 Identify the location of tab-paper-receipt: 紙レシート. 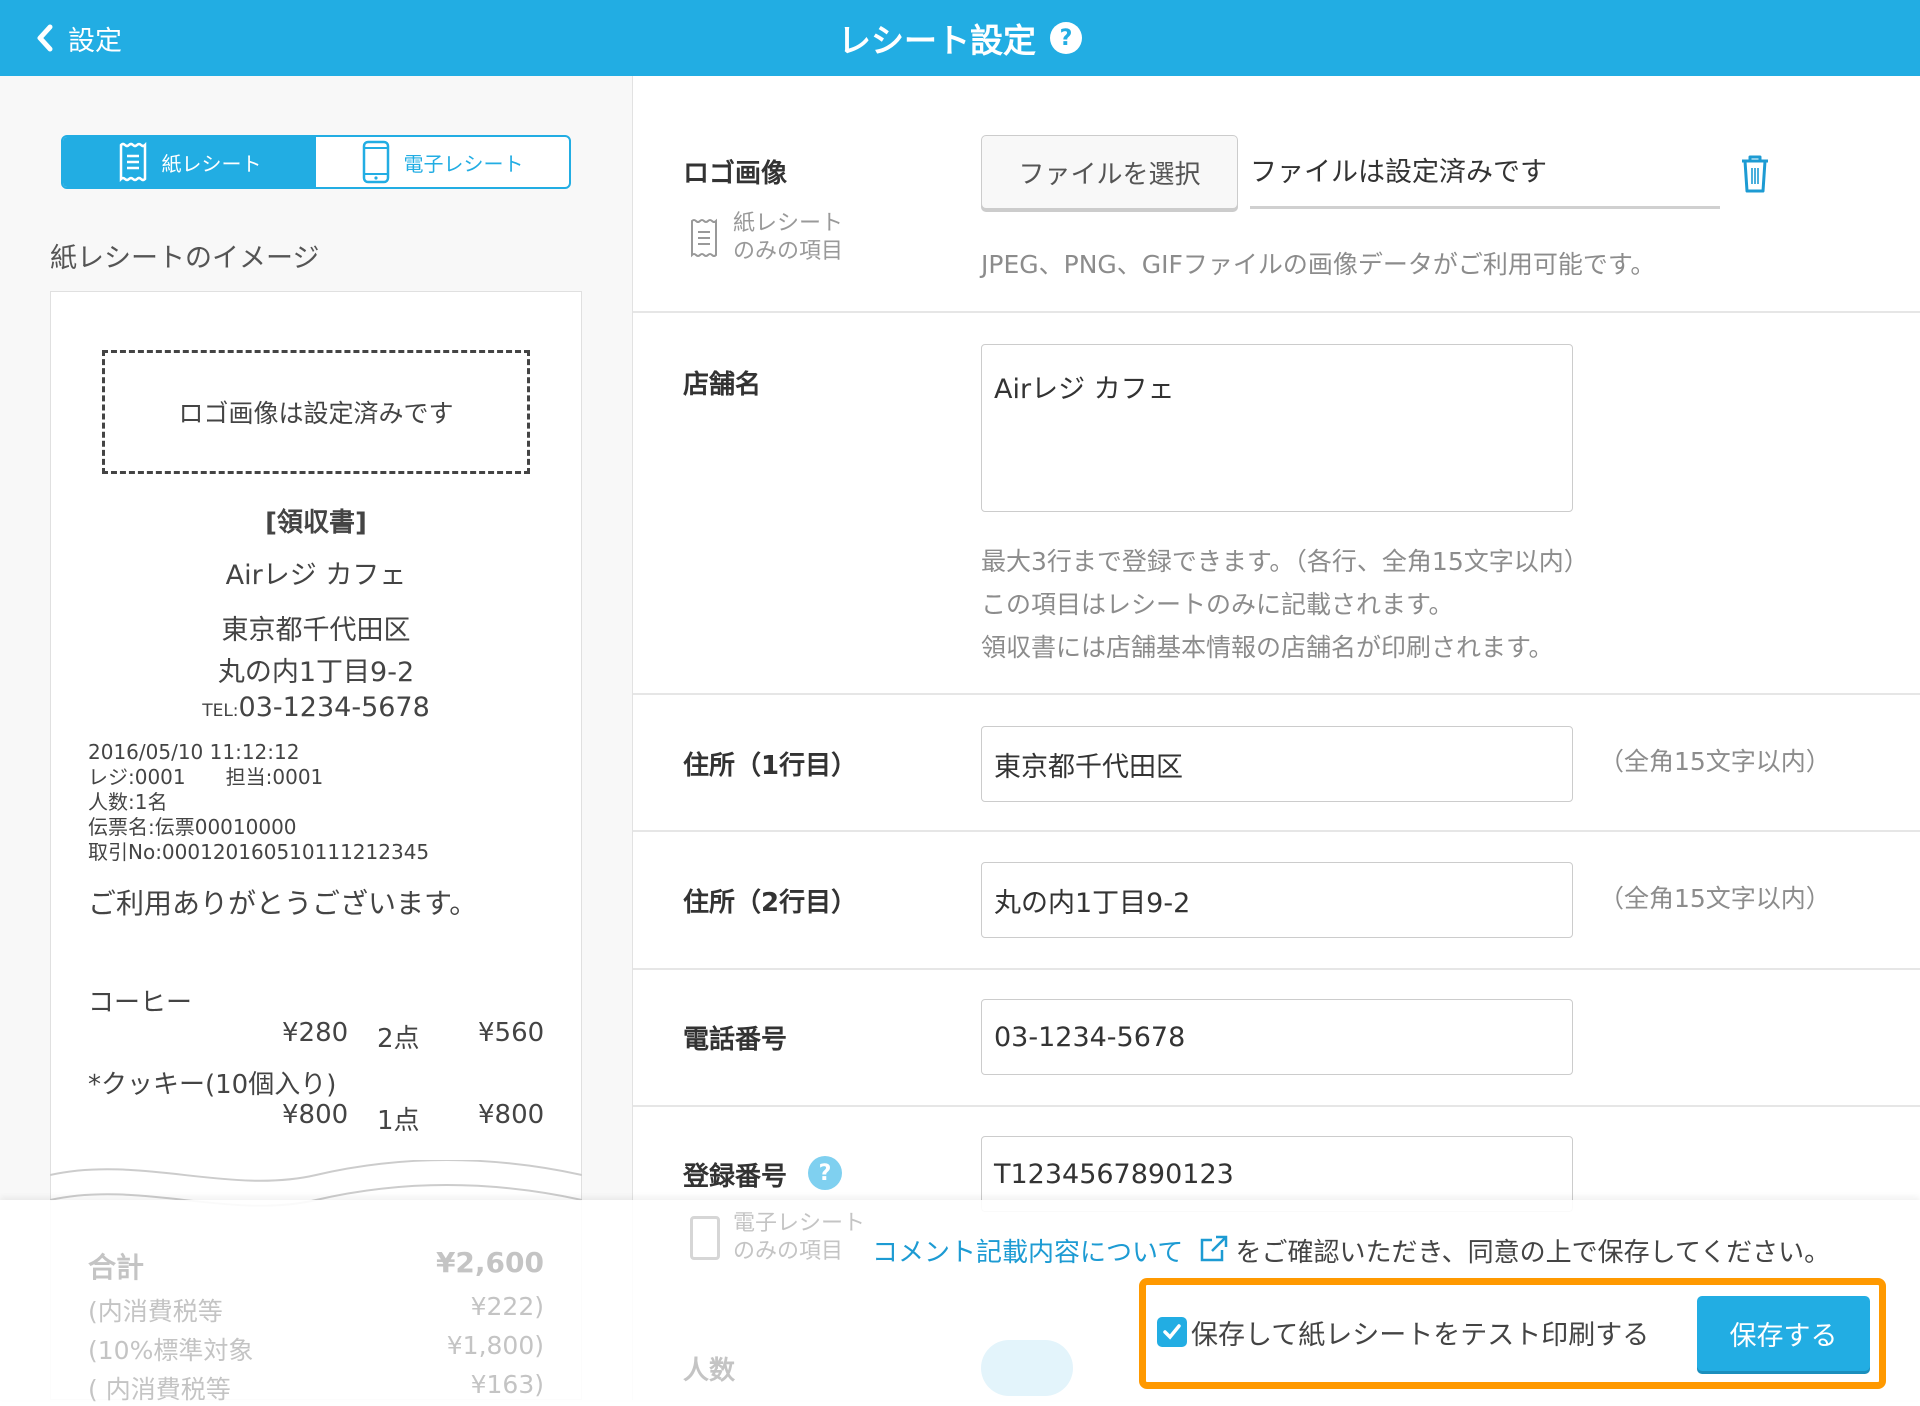
(189, 162).